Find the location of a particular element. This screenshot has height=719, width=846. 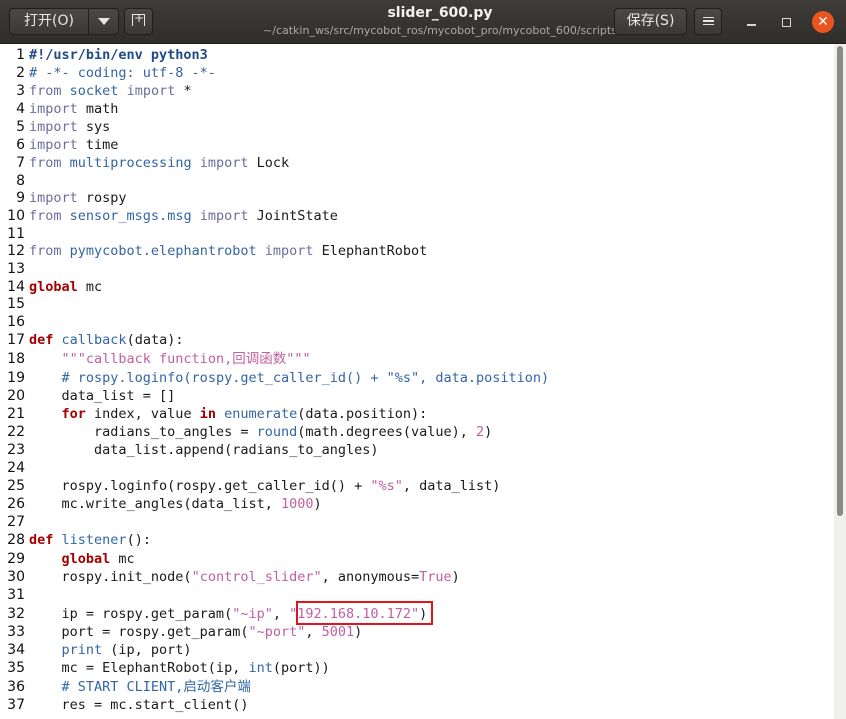

line-source: port = rospy.get_param("~port", 5001) is located at coordinates (196, 632).